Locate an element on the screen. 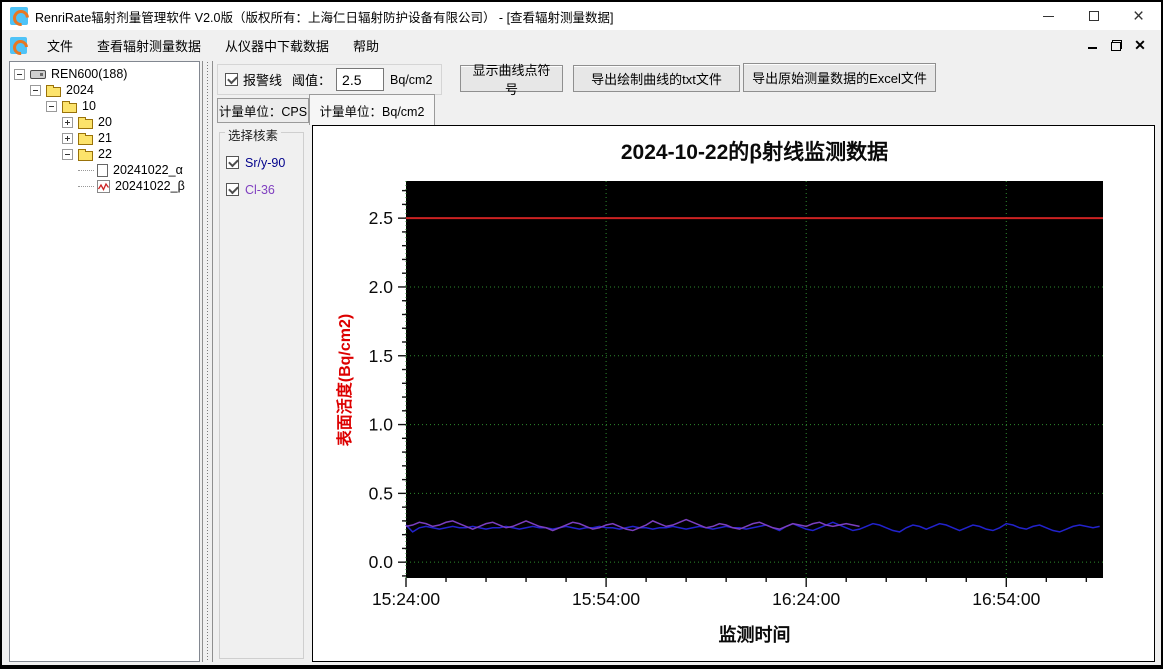 This screenshot has width=1163, height=669. mdi-minimize-button is located at coordinates (1092, 45).